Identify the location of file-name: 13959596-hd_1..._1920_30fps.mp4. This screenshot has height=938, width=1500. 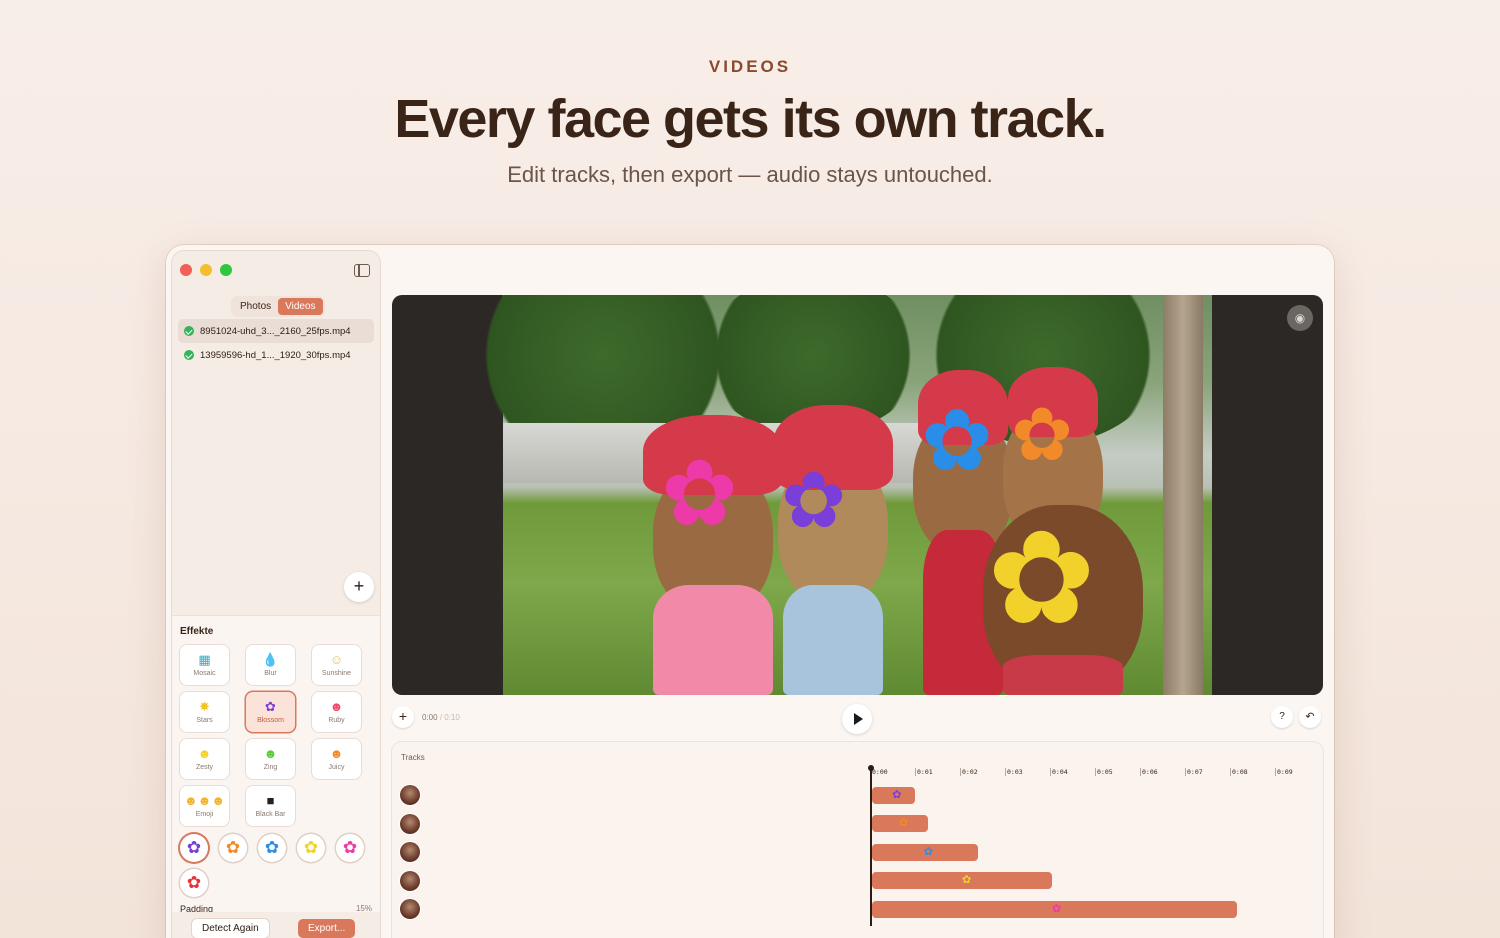
(275, 355).